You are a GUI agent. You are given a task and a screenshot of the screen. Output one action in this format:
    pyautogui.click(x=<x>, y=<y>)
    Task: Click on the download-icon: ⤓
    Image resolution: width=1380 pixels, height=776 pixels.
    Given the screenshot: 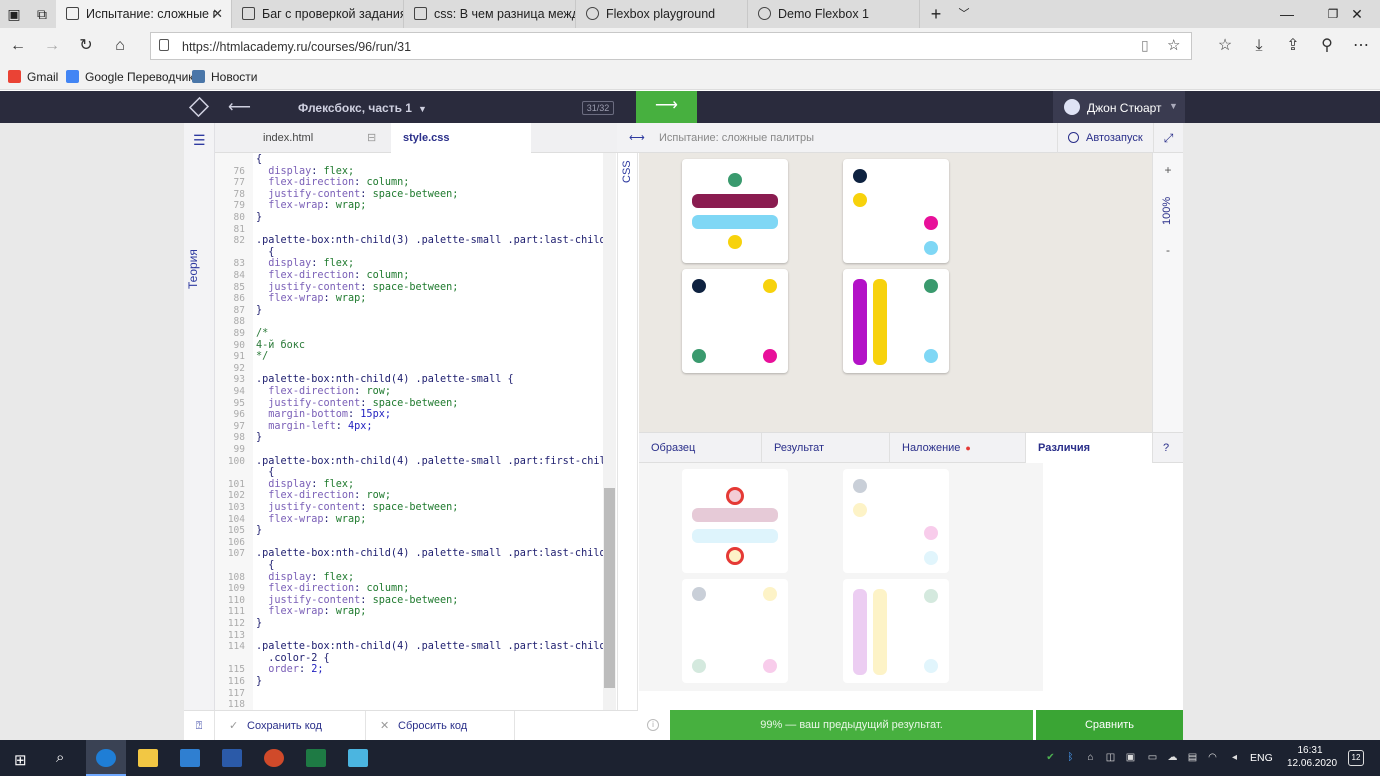 What is the action you would take?
    pyautogui.click(x=1259, y=46)
    